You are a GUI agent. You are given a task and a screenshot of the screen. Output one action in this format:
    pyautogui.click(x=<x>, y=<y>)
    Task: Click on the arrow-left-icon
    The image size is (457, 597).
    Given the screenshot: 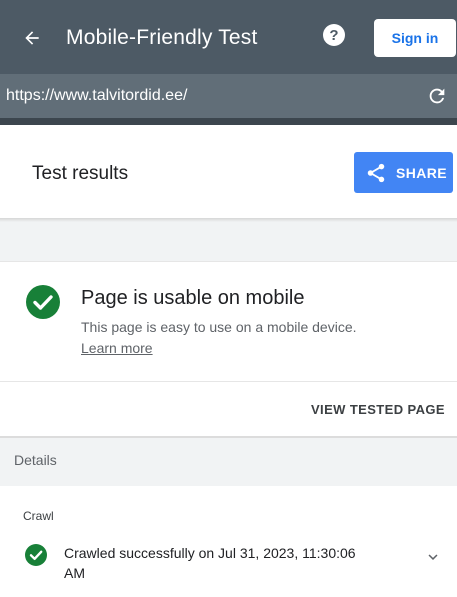 What is the action you would take?
    pyautogui.click(x=32, y=38)
    